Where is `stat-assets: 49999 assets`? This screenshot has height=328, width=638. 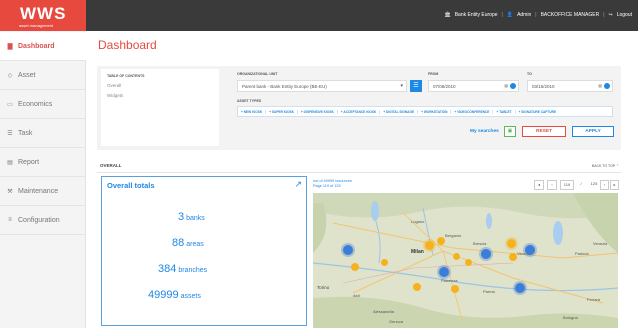
stat-assets: 49999 assets is located at coordinates (174, 295).